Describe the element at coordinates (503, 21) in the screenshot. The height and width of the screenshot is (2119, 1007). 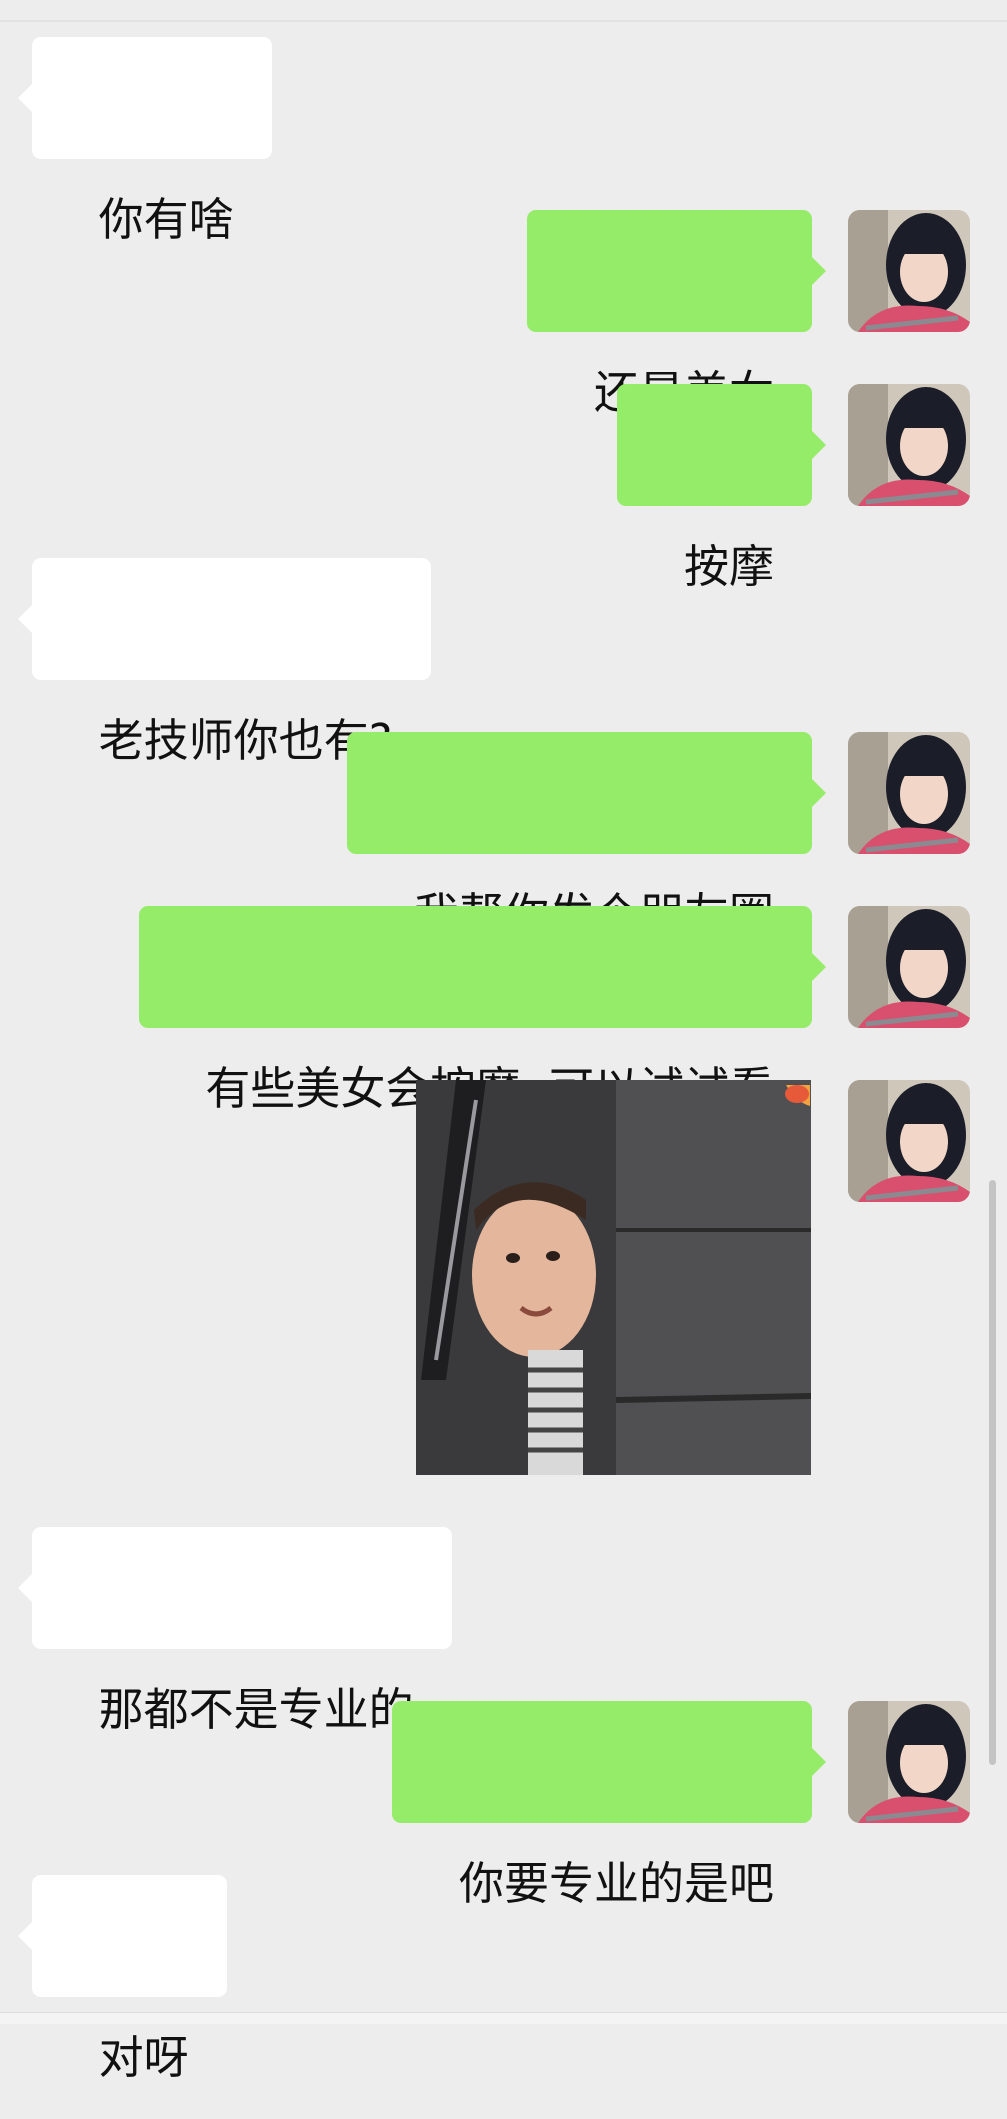
I see `header-divider` at that location.